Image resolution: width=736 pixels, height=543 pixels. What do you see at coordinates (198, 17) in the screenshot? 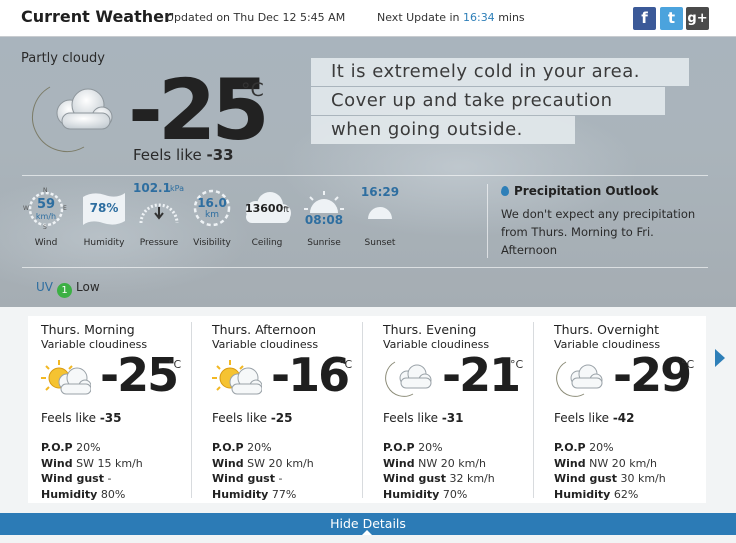
I see `updated-prefix: Updated on` at bounding box center [198, 17].